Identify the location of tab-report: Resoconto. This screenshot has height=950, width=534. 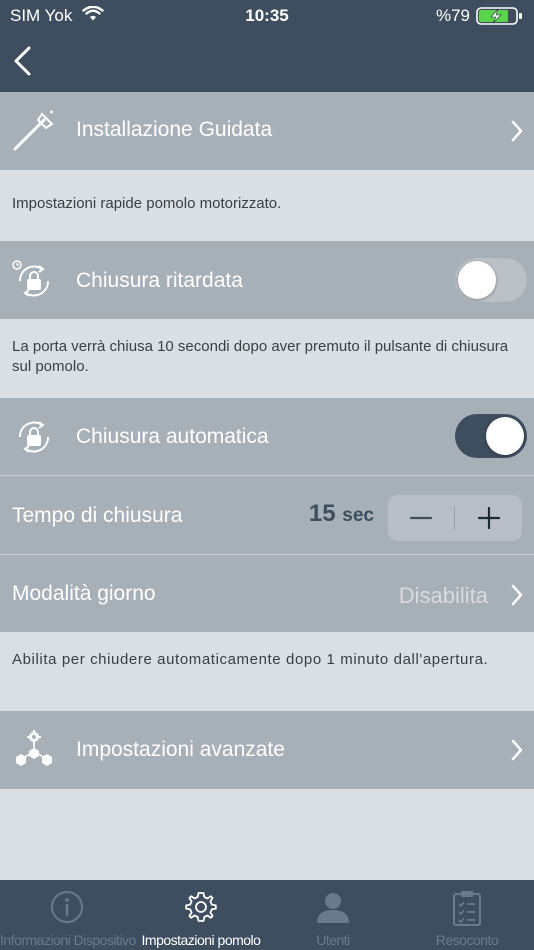
(467, 915).